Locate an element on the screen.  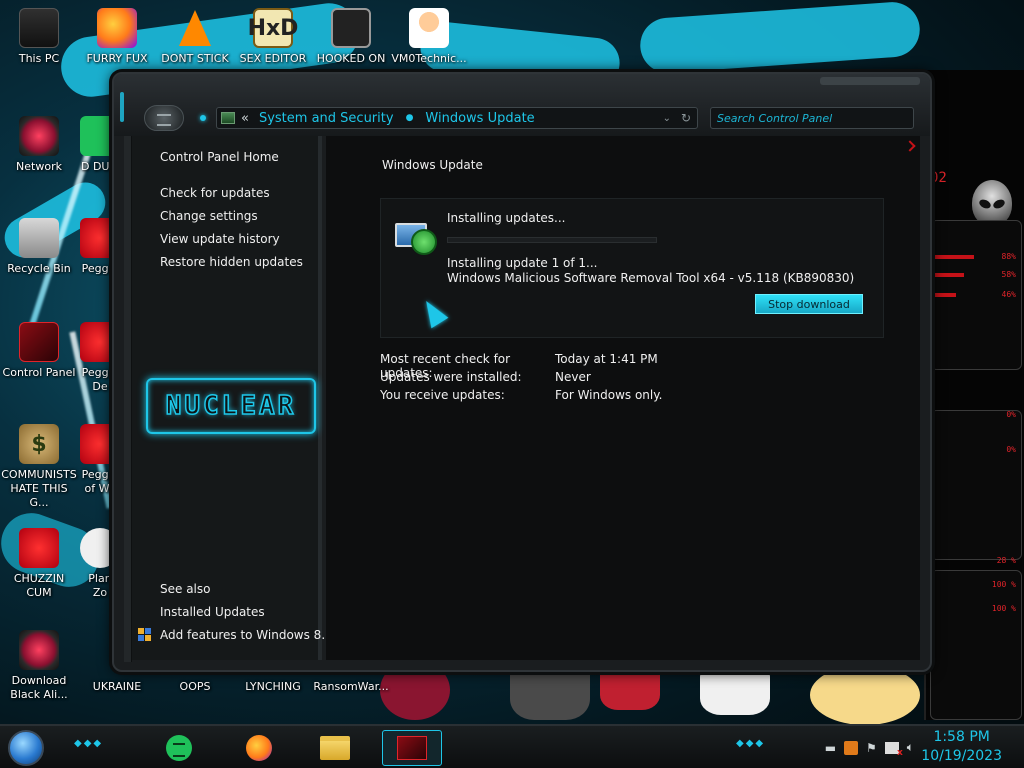
meter-reading: 88% is located at coordinates (1008, 256).